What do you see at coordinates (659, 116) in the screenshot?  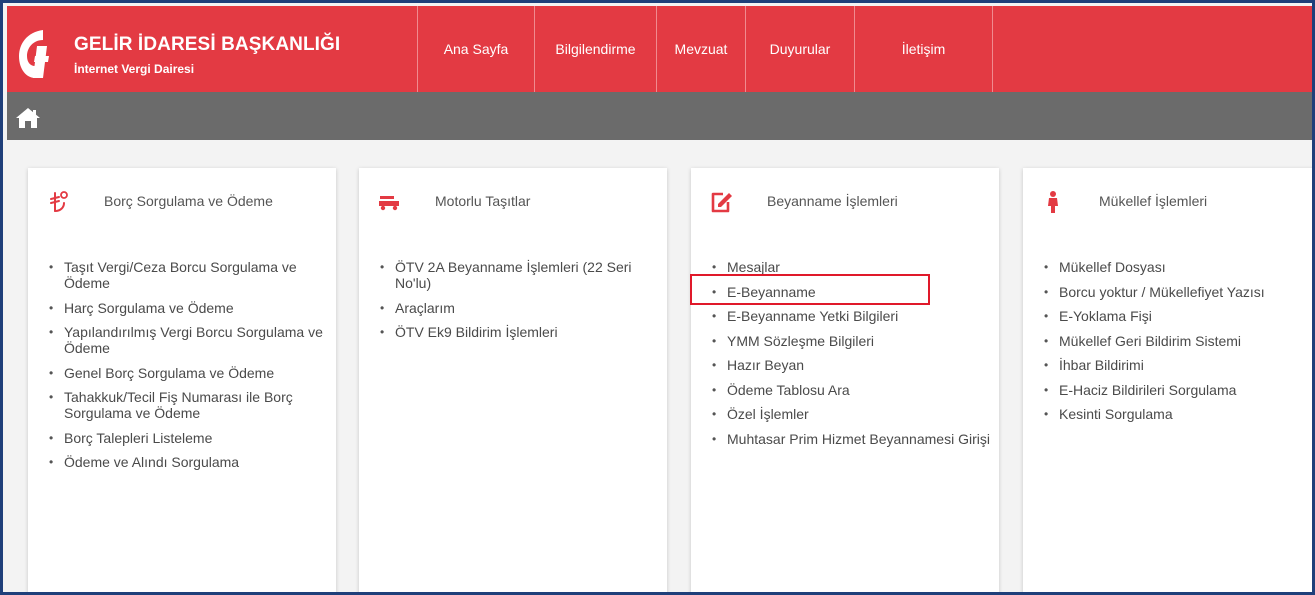 I see `breadcrumb-bar` at bounding box center [659, 116].